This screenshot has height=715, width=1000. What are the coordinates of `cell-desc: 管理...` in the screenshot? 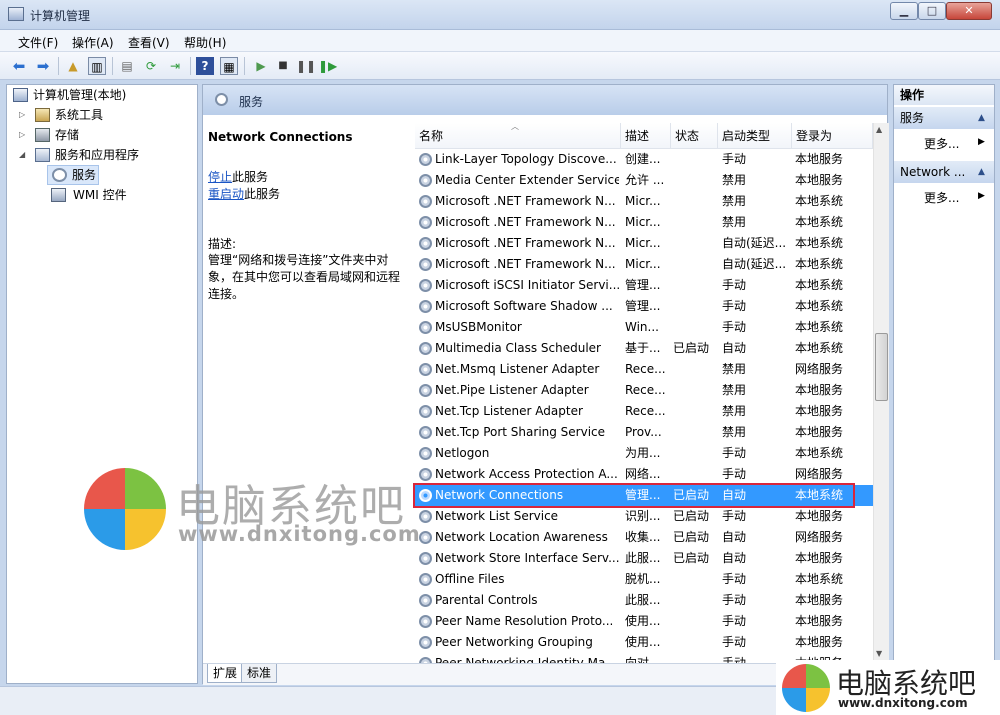 It's located at (643, 285).